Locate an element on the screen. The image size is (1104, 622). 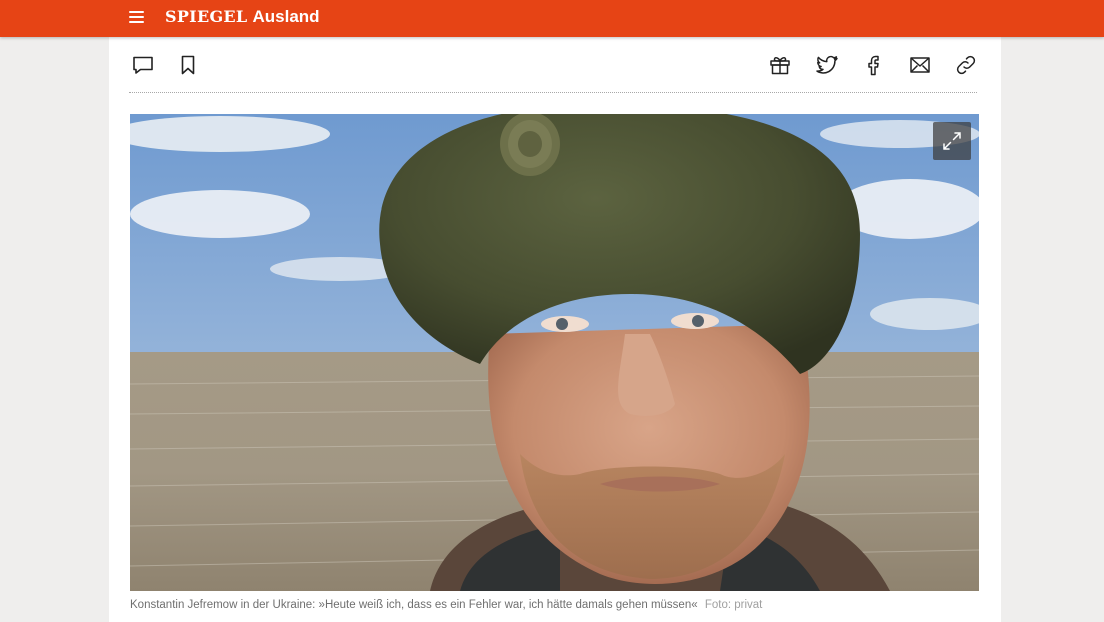
section-name: Ausland is located at coordinates (286, 16).